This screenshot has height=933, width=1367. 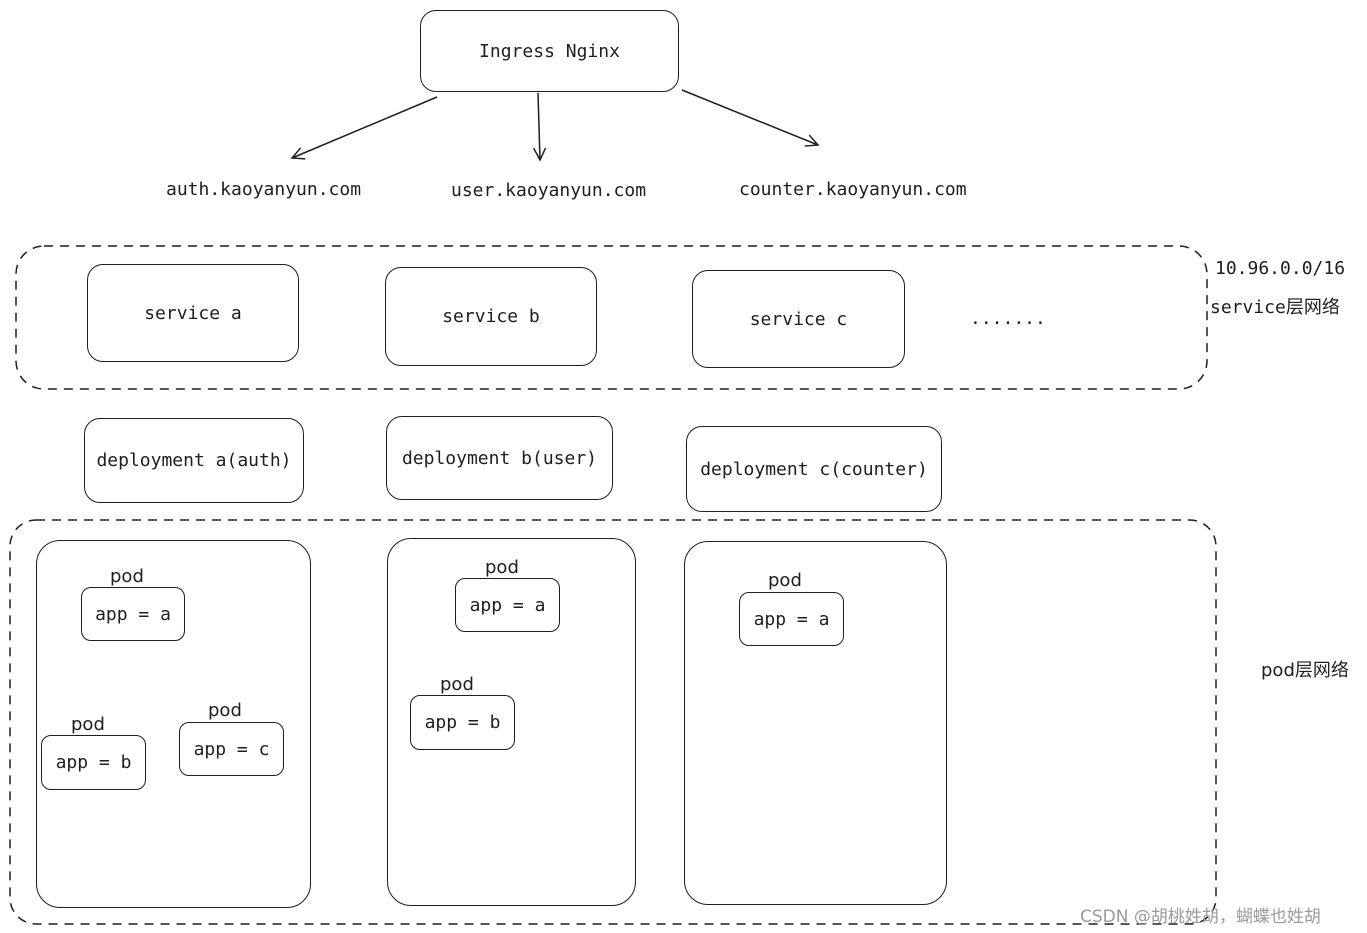 What do you see at coordinates (1275, 307) in the screenshot?
I see `service-layer-label: service层网络` at bounding box center [1275, 307].